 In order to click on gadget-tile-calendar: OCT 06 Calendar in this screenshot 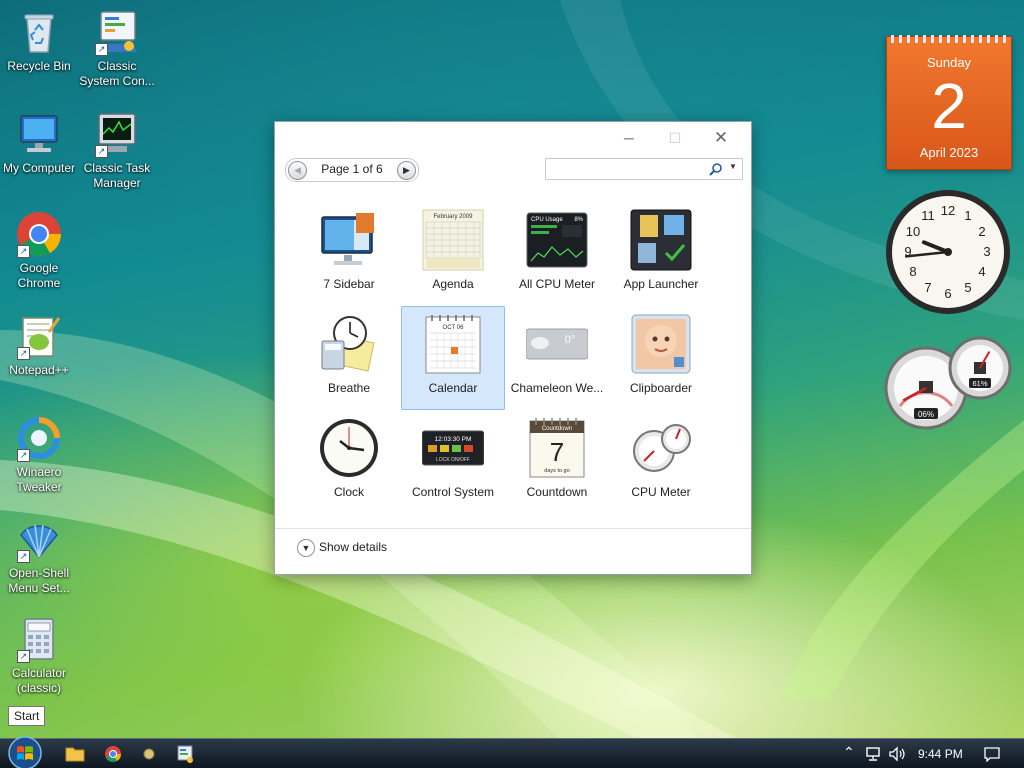, I will do `click(453, 358)`.